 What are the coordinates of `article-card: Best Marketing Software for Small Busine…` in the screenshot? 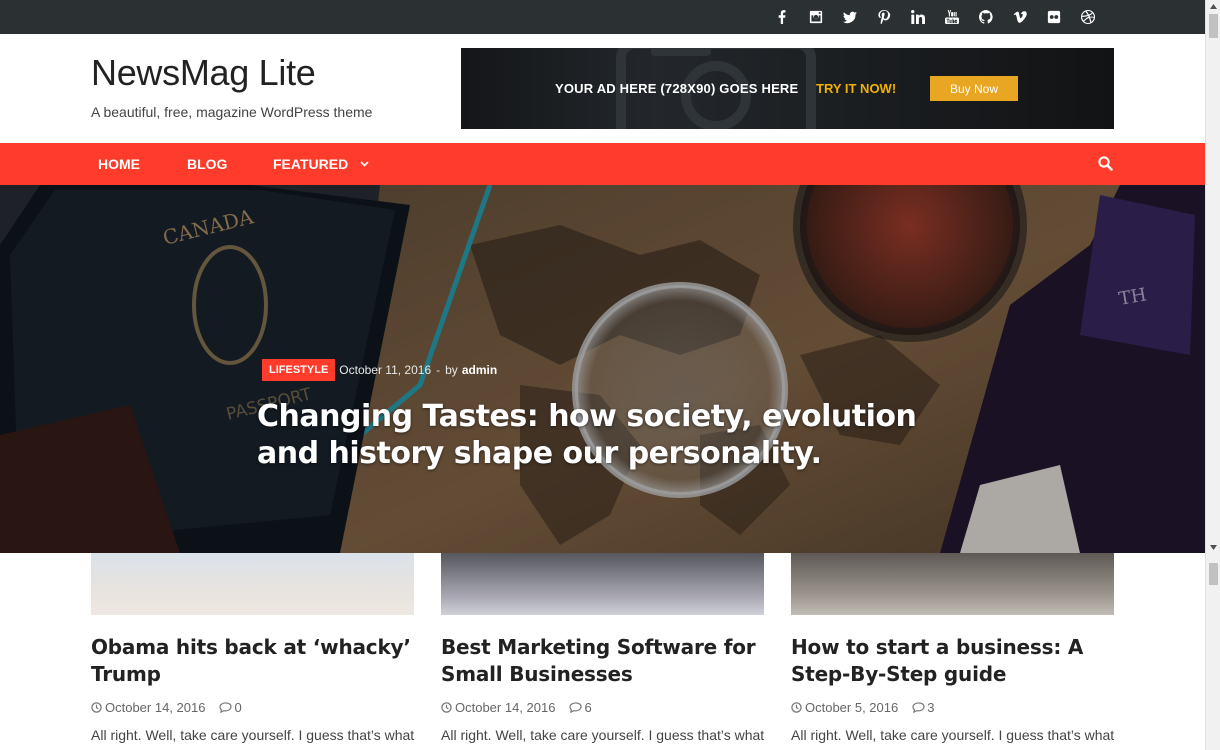 It's located at (602, 648).